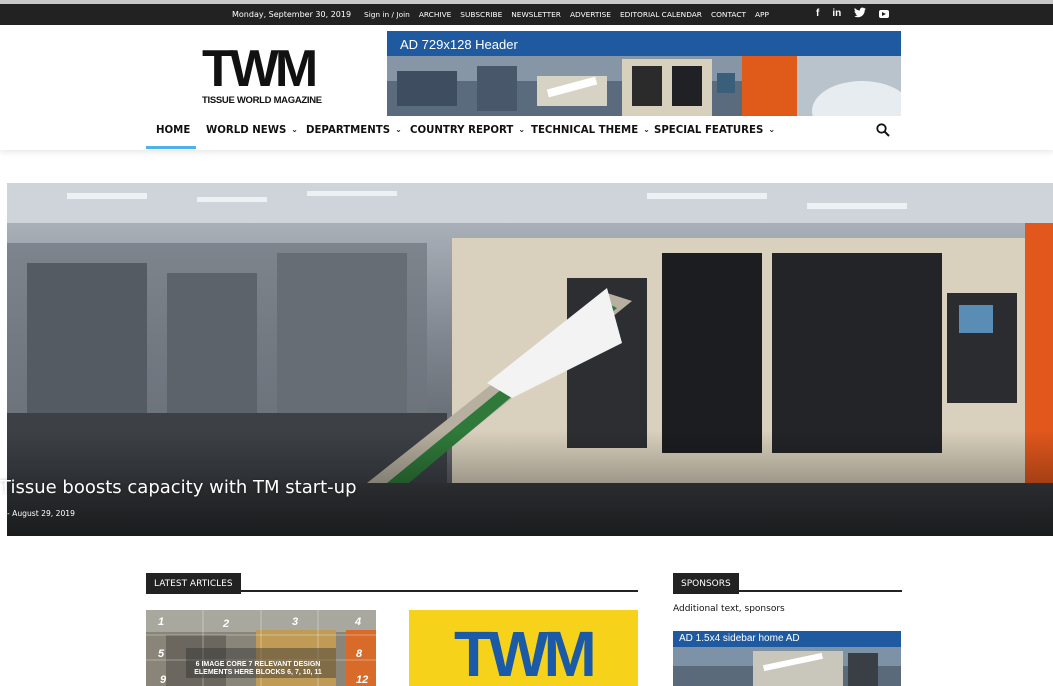 This screenshot has height=686, width=1053. What do you see at coordinates (161, 622) in the screenshot?
I see `grid-number: 1` at bounding box center [161, 622].